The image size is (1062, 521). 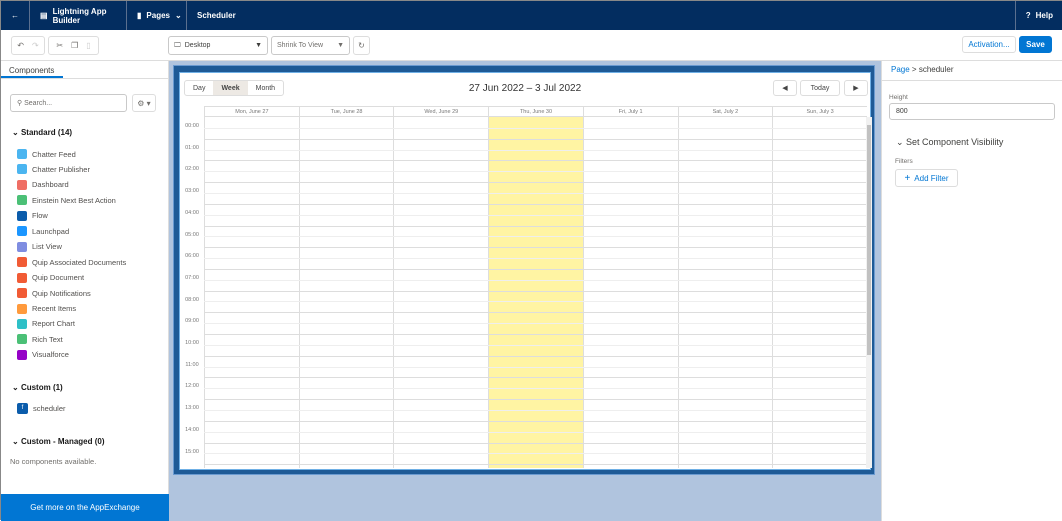 What do you see at coordinates (820, 88) in the screenshot?
I see `today-button: Today` at bounding box center [820, 88].